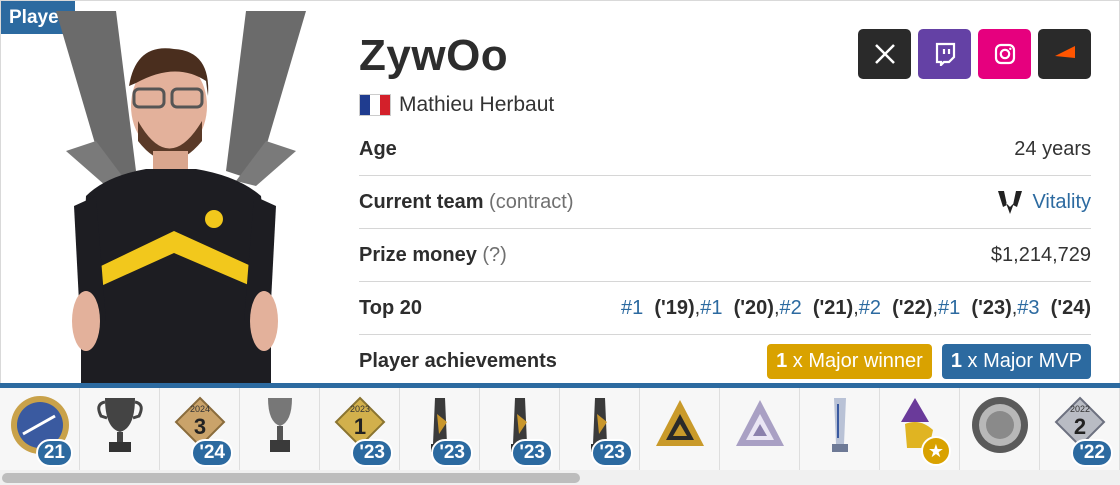  I want to click on cup-icon, so click(279, 425).